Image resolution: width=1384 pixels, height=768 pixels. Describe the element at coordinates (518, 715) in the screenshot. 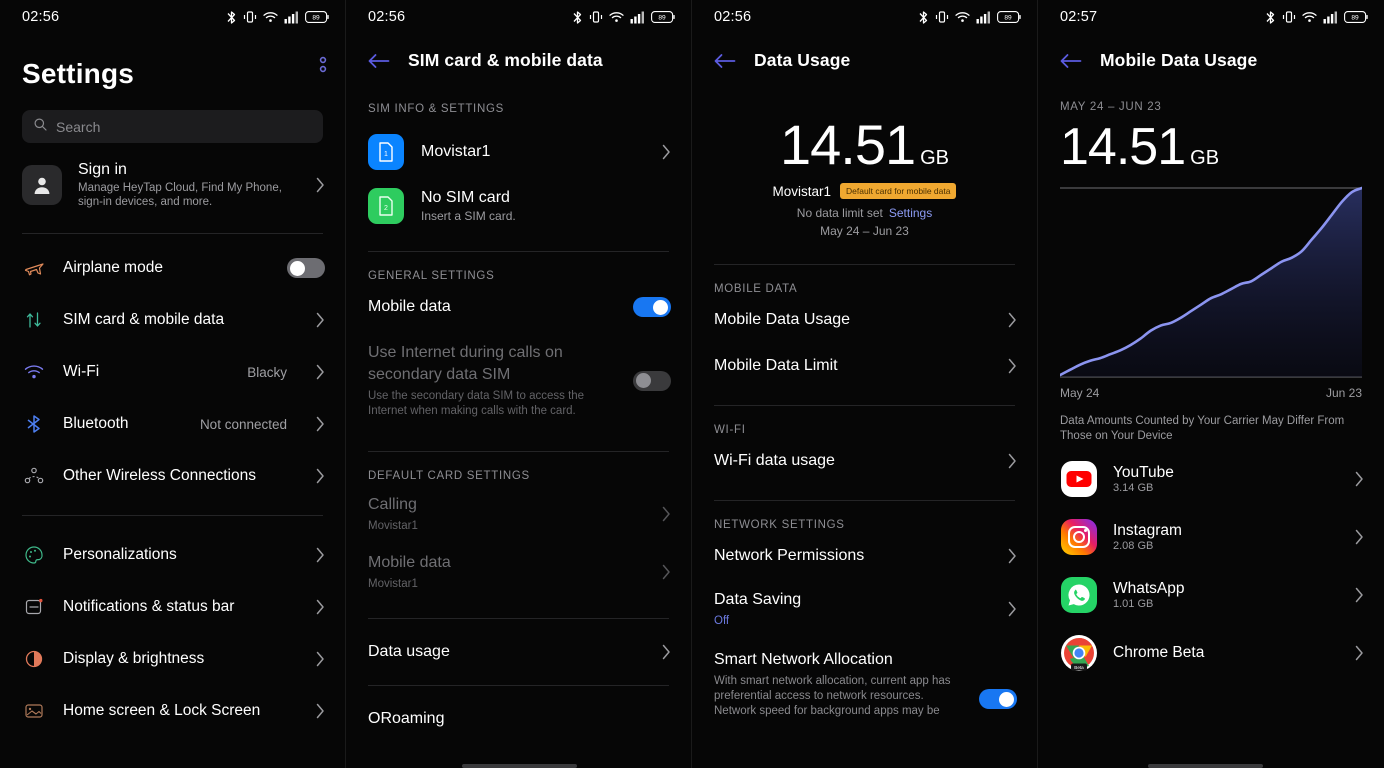

I see `oroaming-row: ORoaming` at that location.